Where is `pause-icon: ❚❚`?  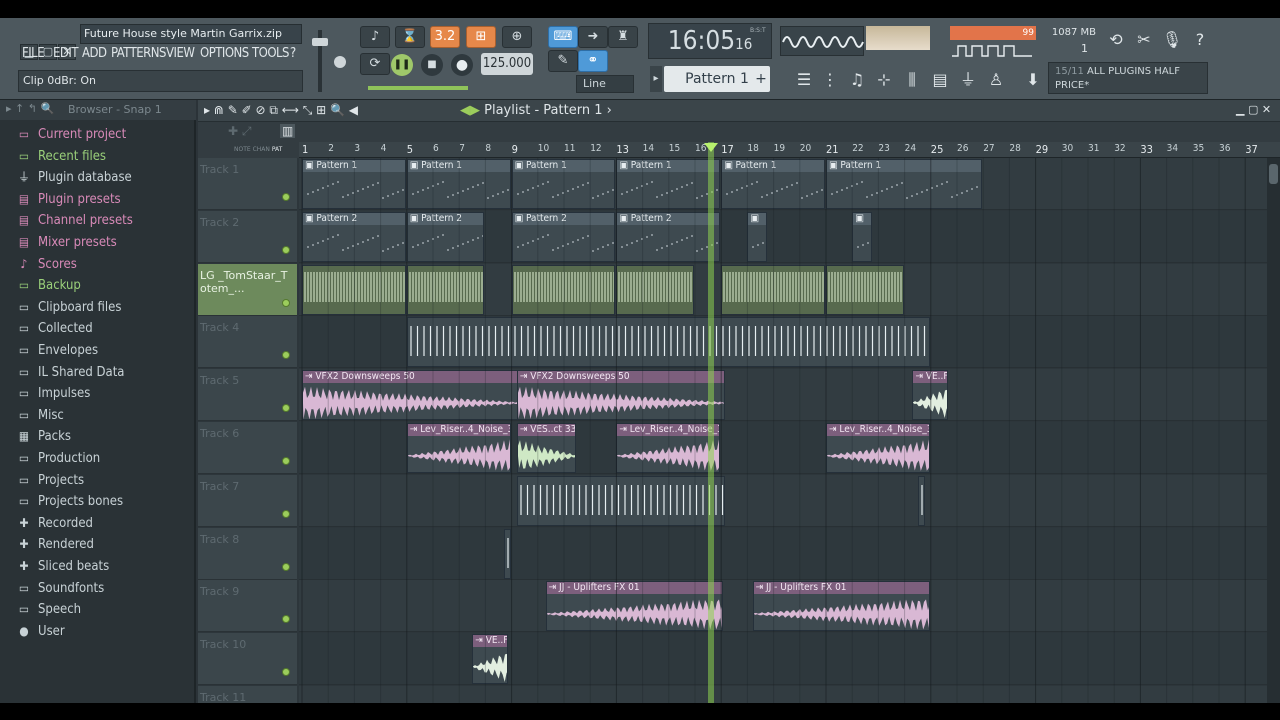
pause-icon: ❚❚ is located at coordinates (402, 65).